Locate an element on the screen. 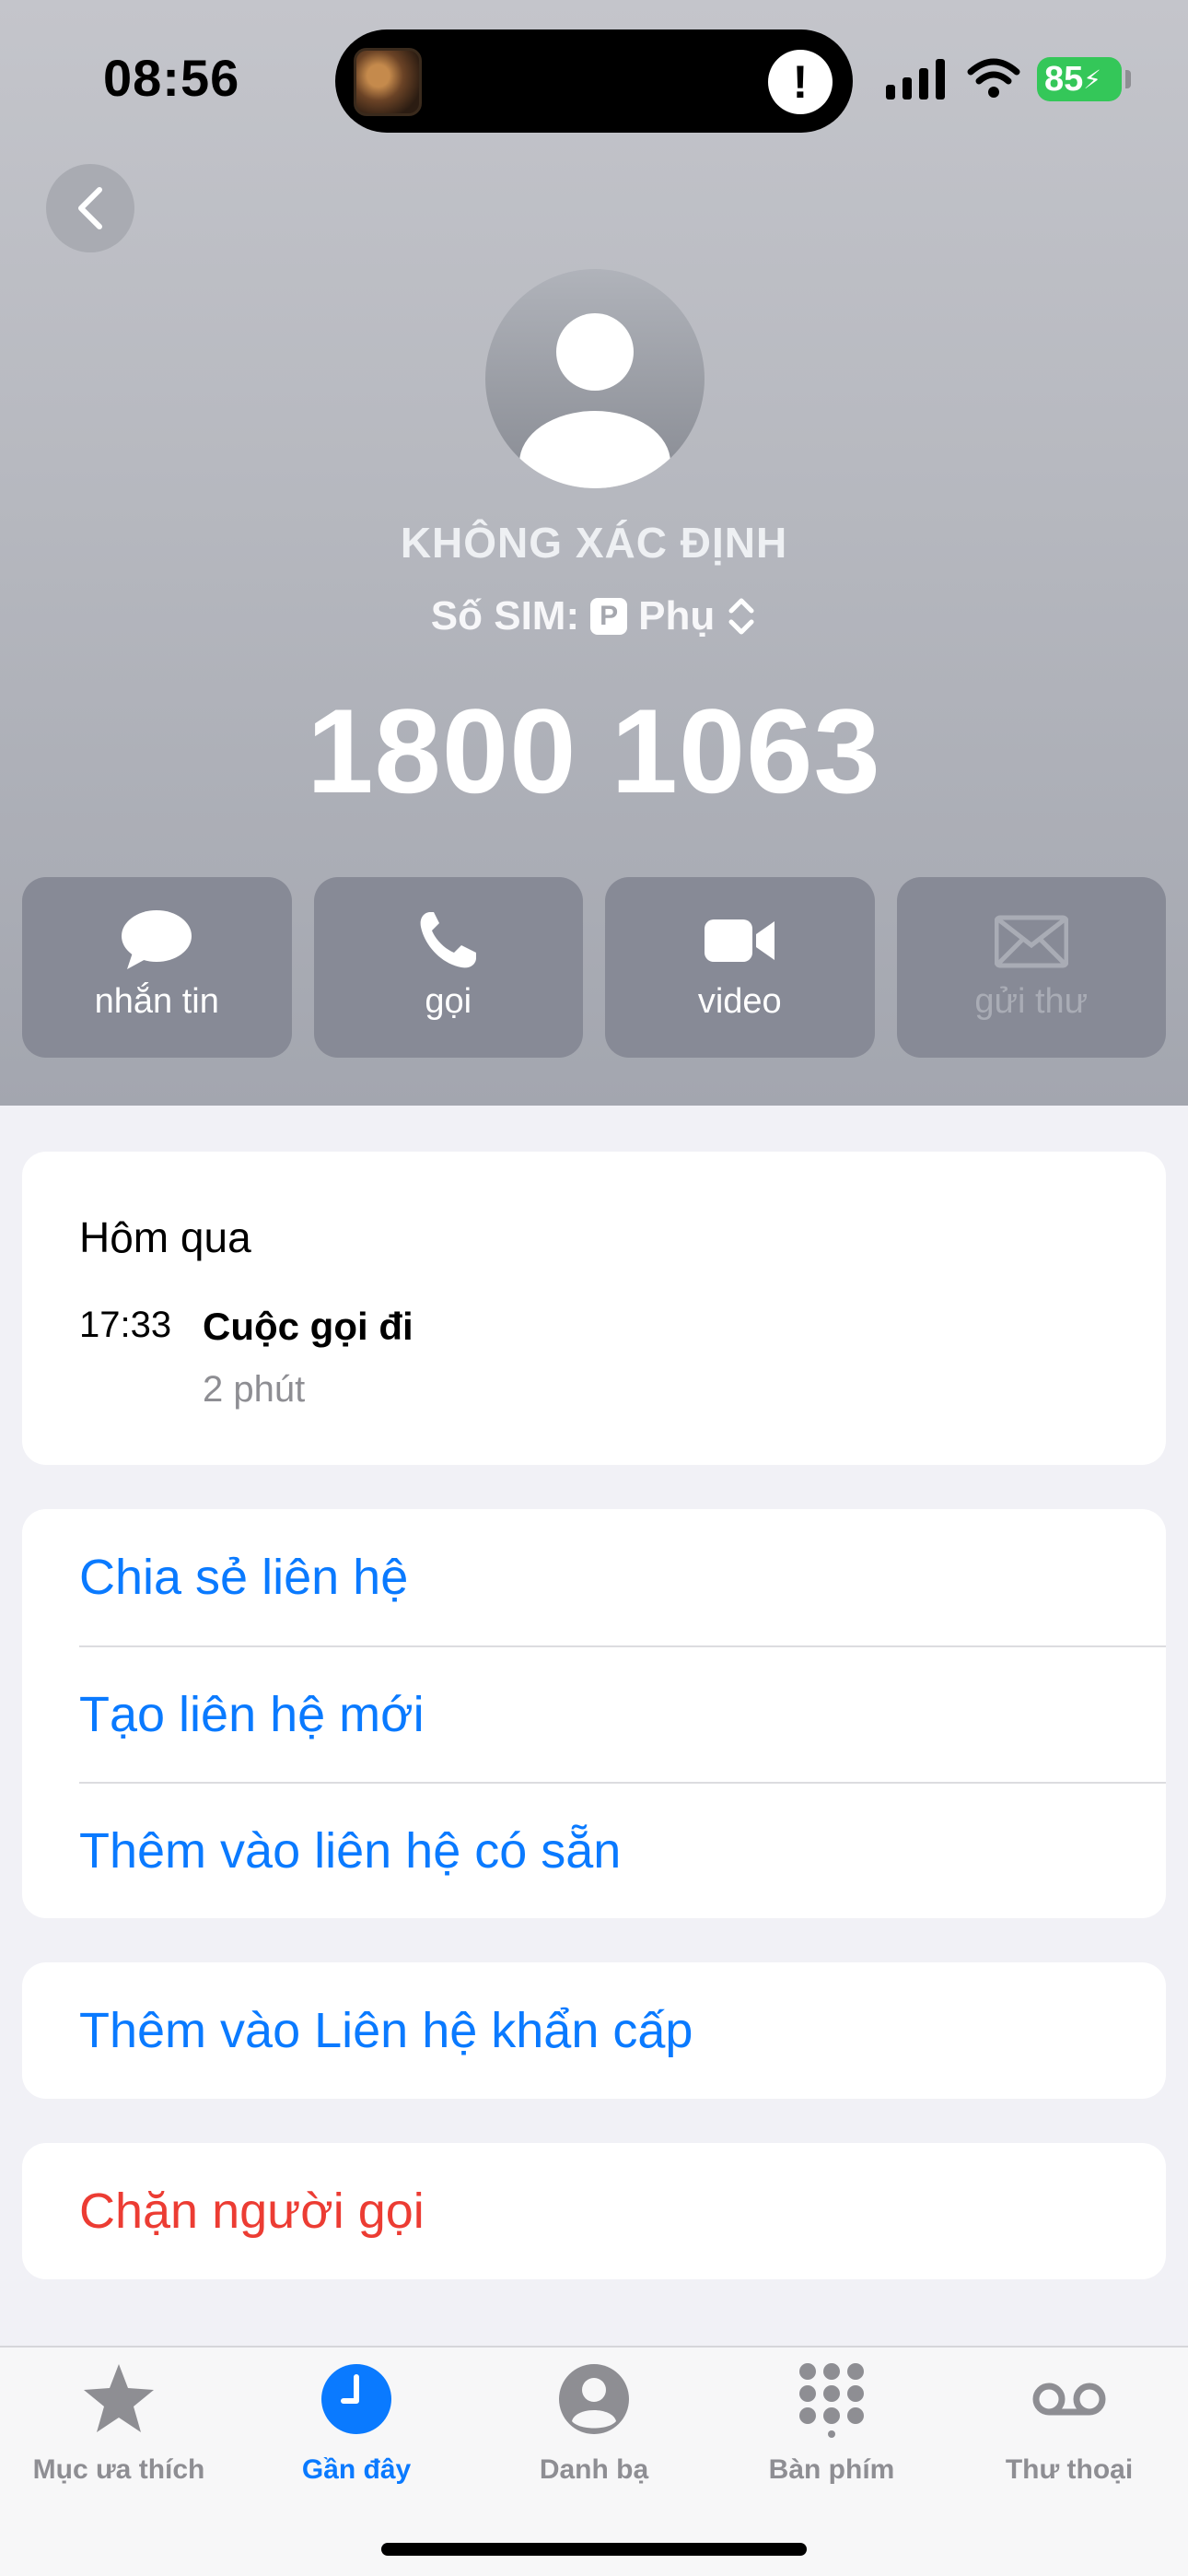 The width and height of the screenshot is (1188, 2576). home-indicator is located at coordinates (594, 2549).